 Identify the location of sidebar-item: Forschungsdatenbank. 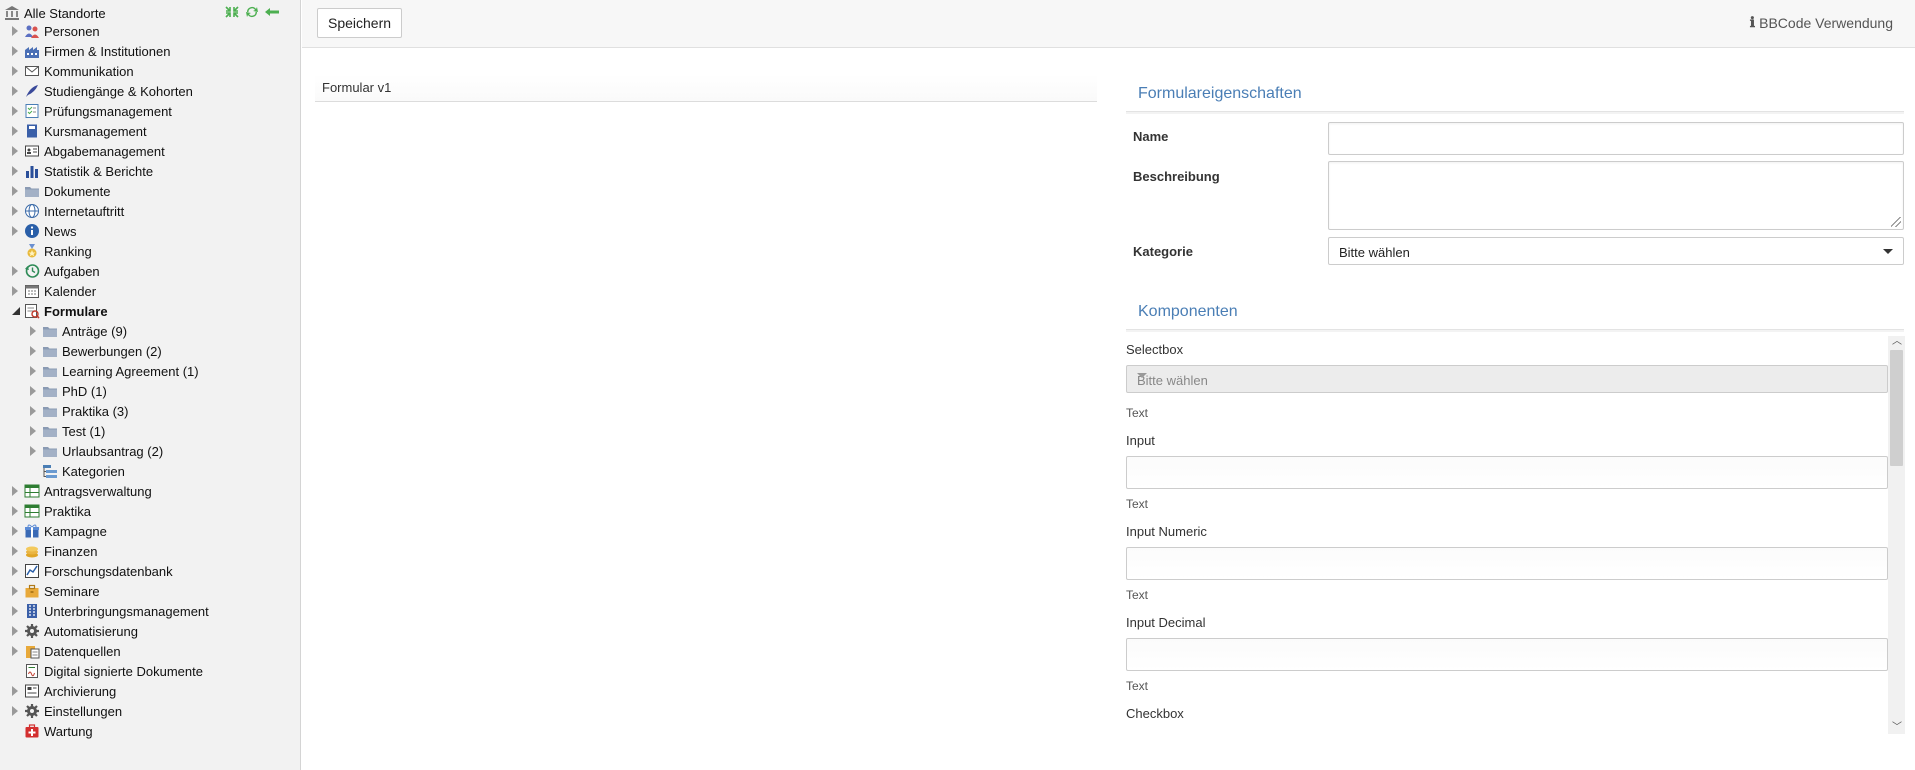
(150, 571).